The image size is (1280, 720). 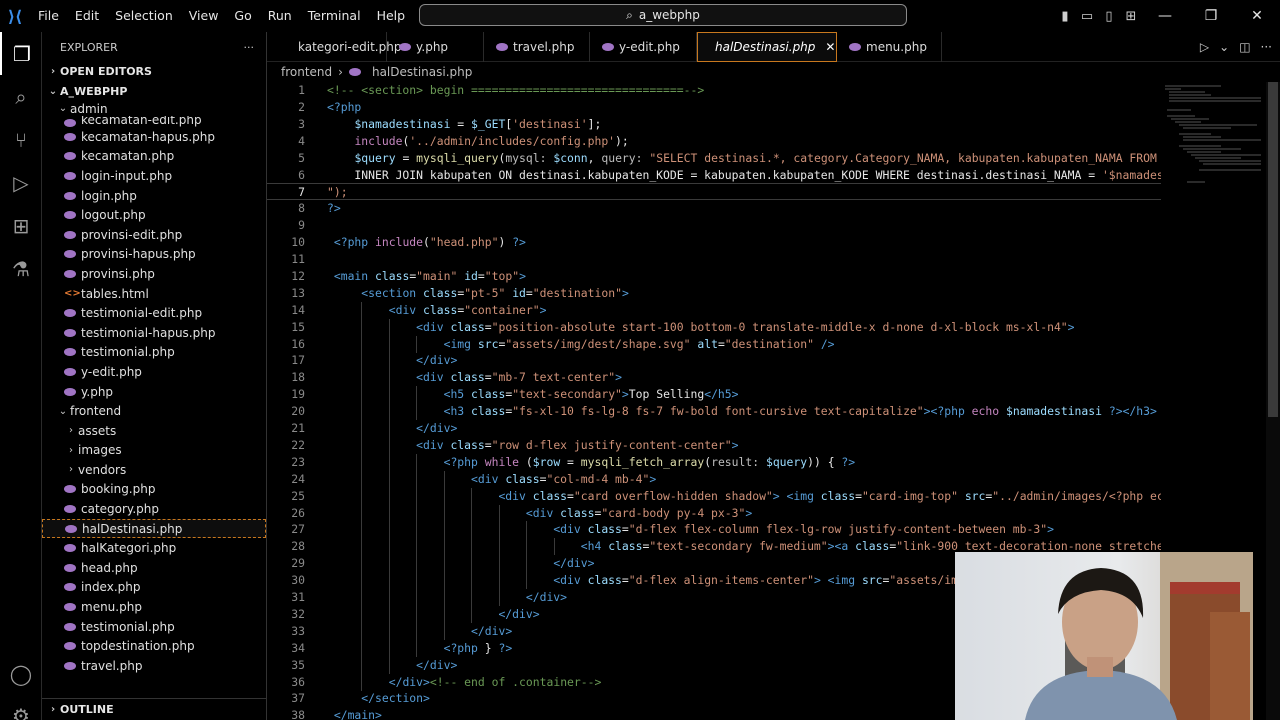 I want to click on close-tab-icon: ✕, so click(x=830, y=47).